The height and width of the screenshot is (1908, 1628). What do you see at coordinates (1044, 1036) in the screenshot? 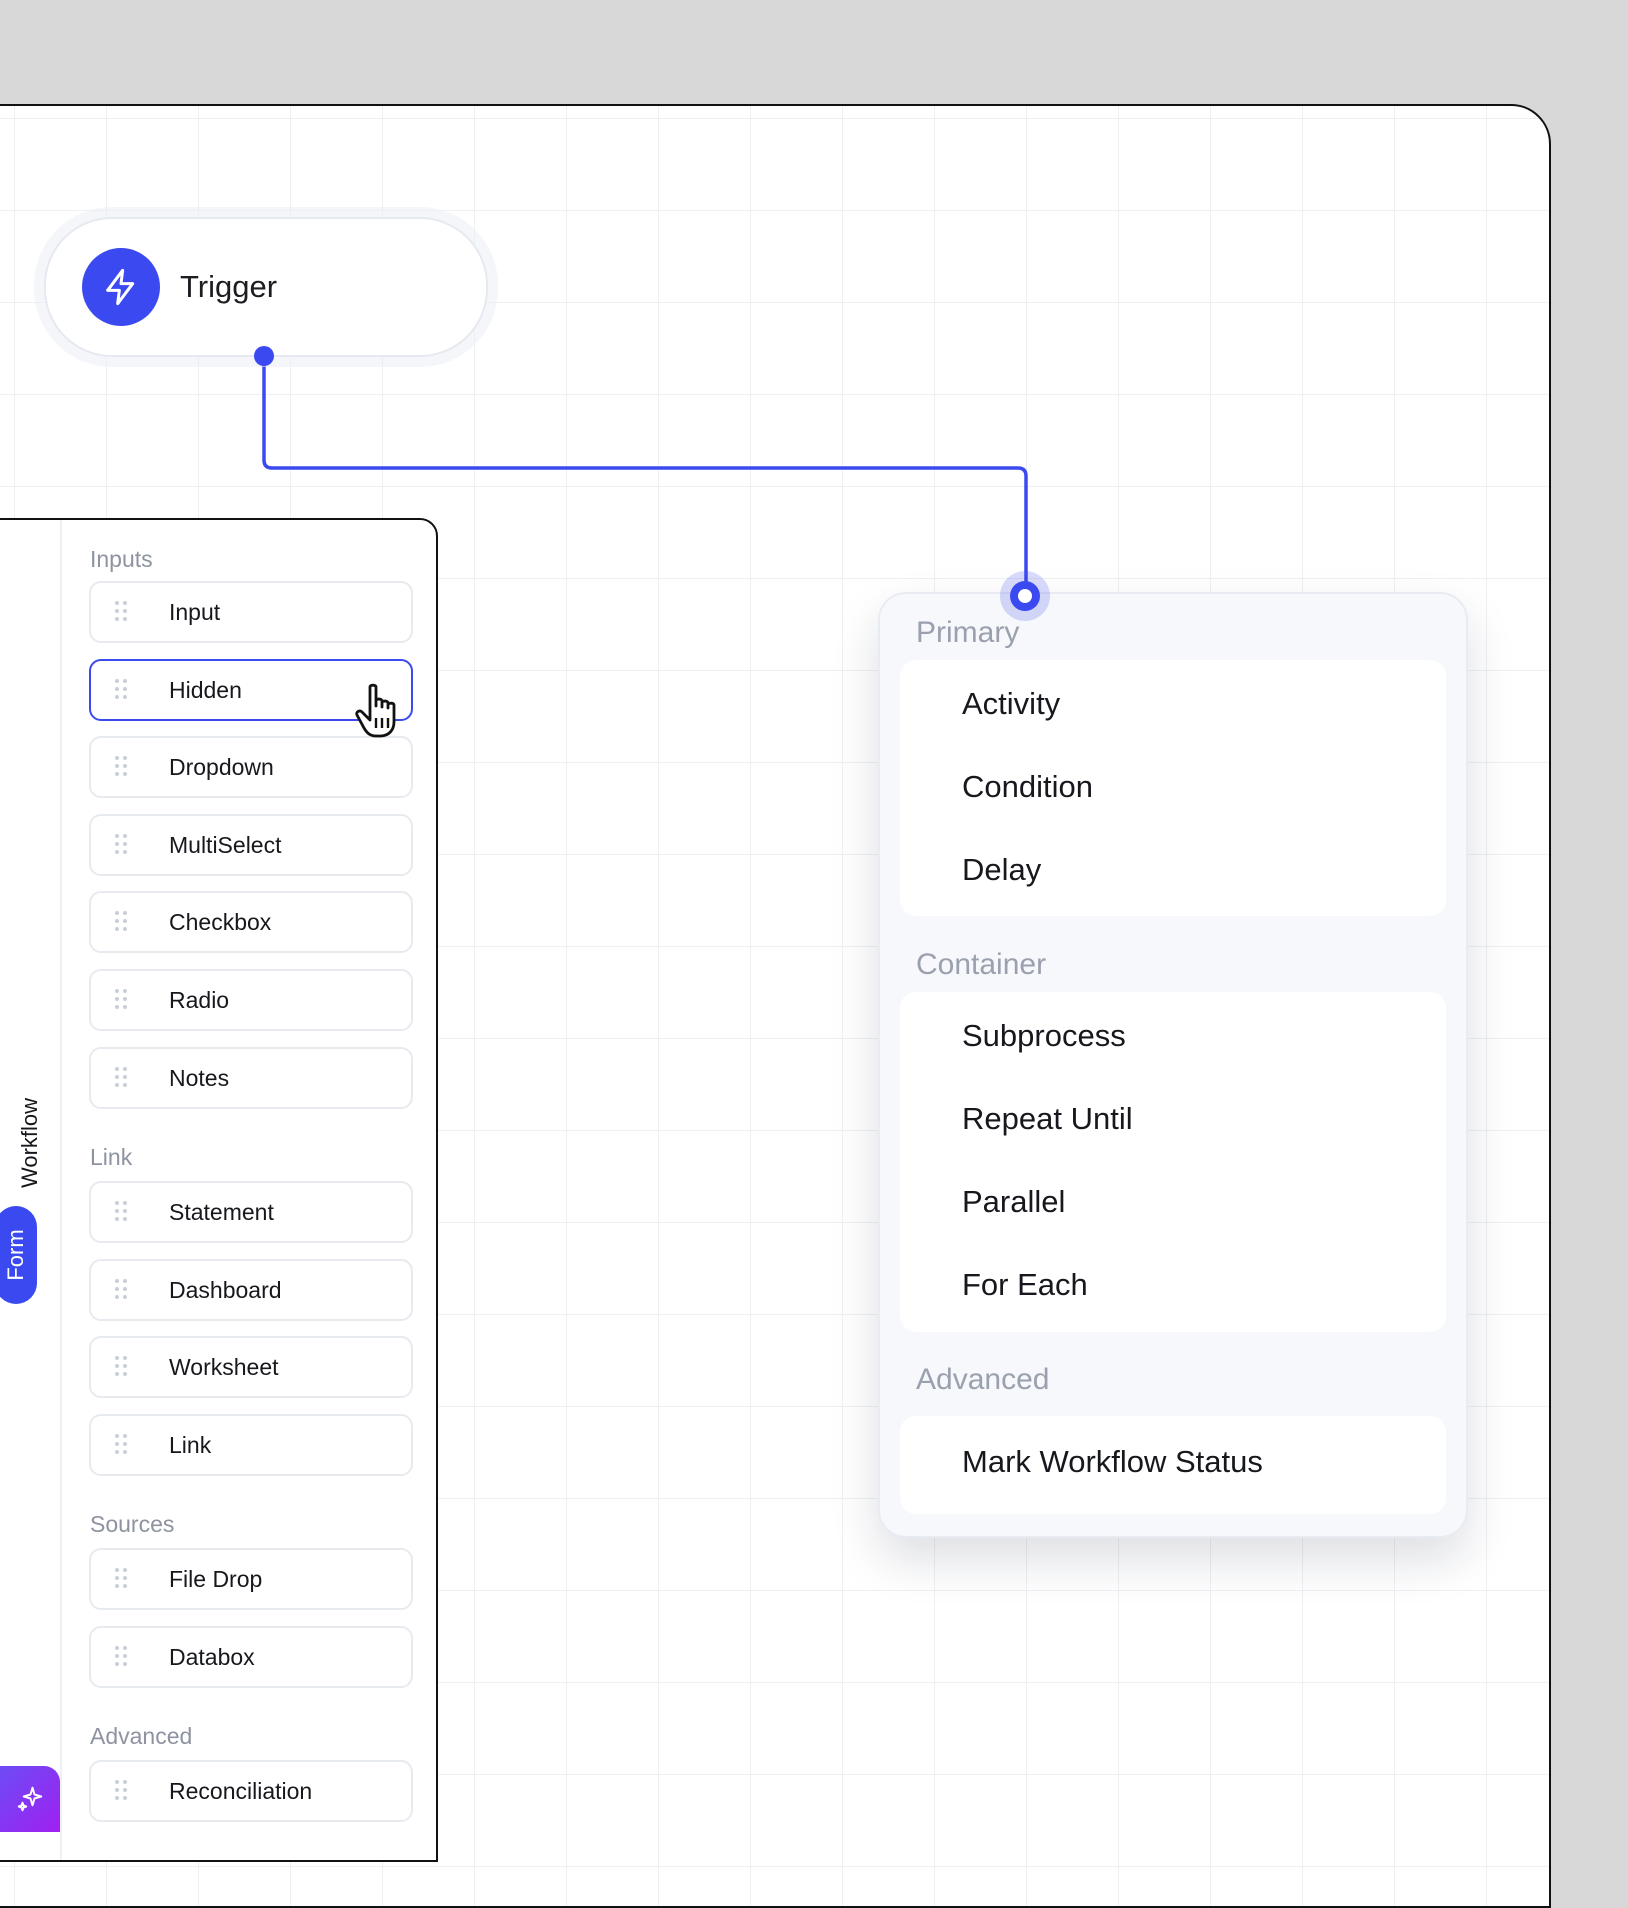
I see `option-subprocess: Subprocess` at bounding box center [1044, 1036].